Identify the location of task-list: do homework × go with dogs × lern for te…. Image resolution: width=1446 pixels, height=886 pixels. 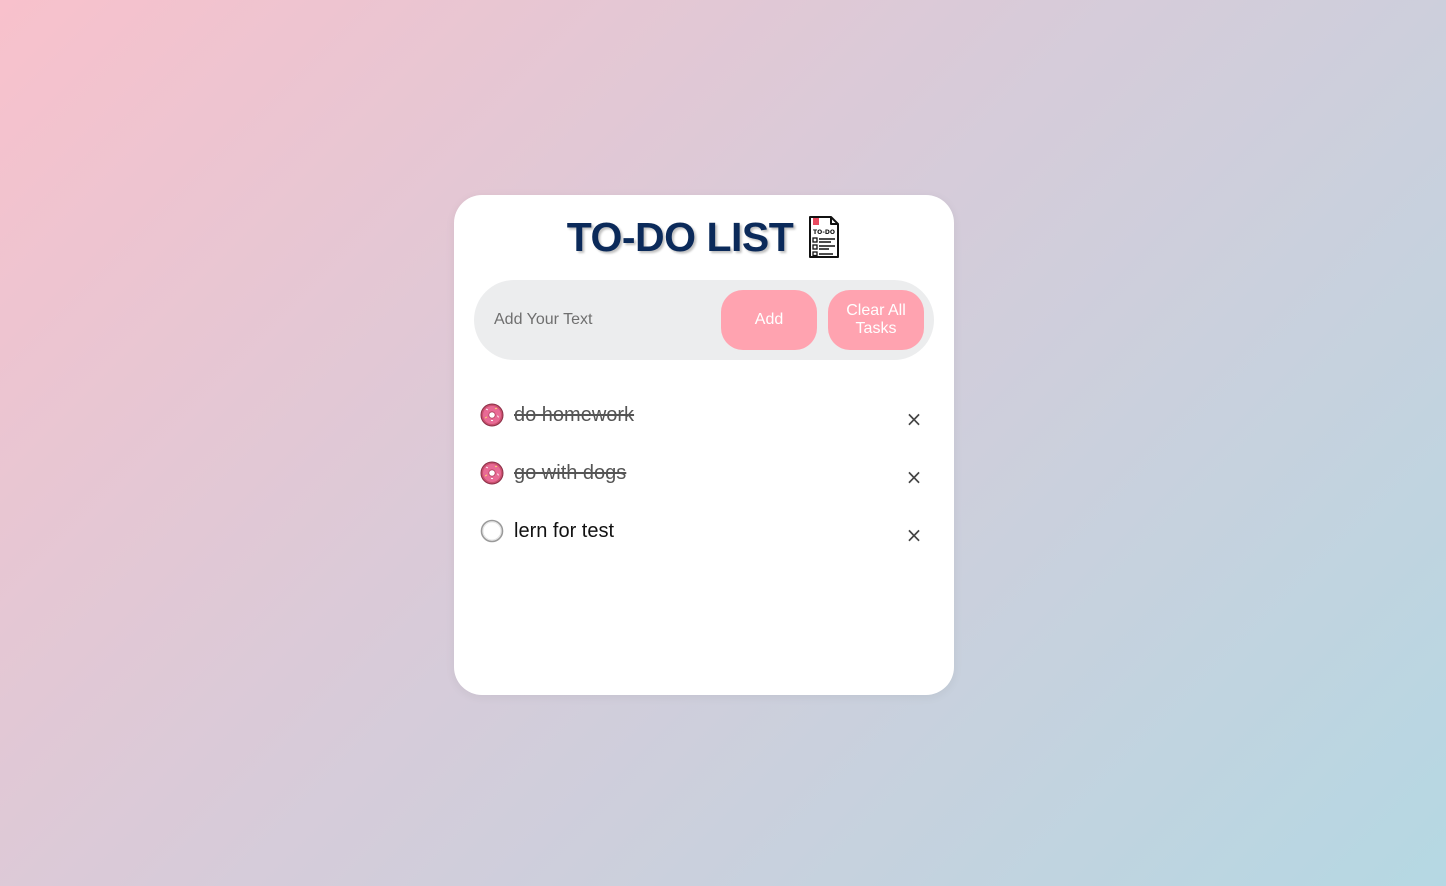
(704, 474).